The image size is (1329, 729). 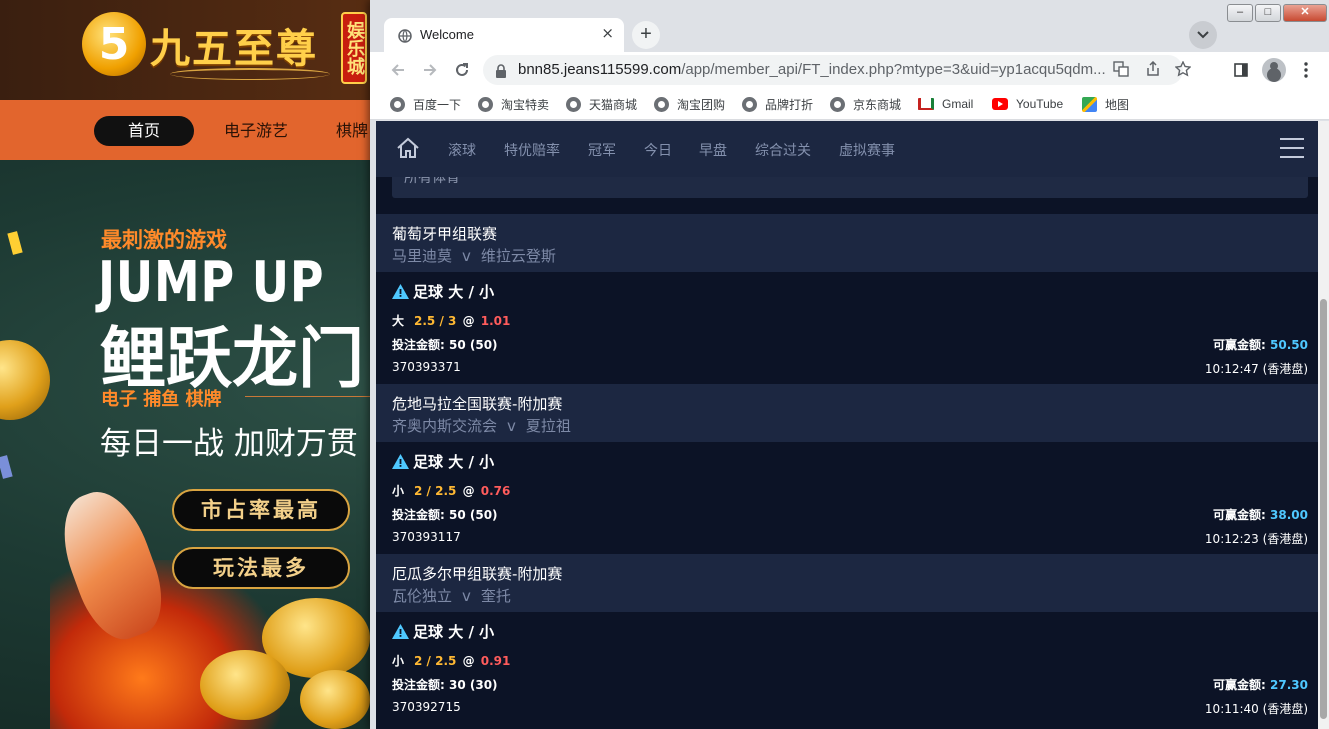 I want to click on bet-time: 10:12:47 (香港盘), so click(x=1256, y=369).